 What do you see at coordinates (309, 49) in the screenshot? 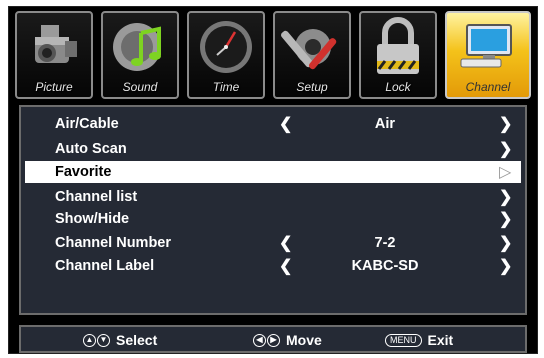
I see `tools-icon` at bounding box center [309, 49].